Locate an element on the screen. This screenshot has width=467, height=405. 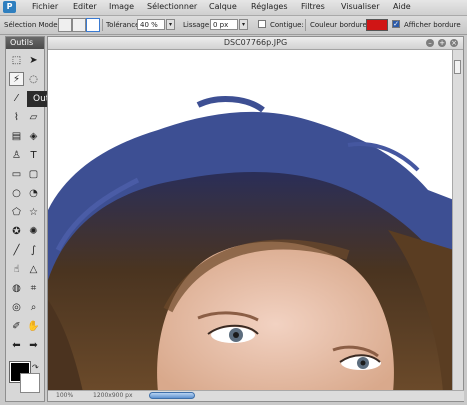
minimize-icon: – is located at coordinates (430, 43).